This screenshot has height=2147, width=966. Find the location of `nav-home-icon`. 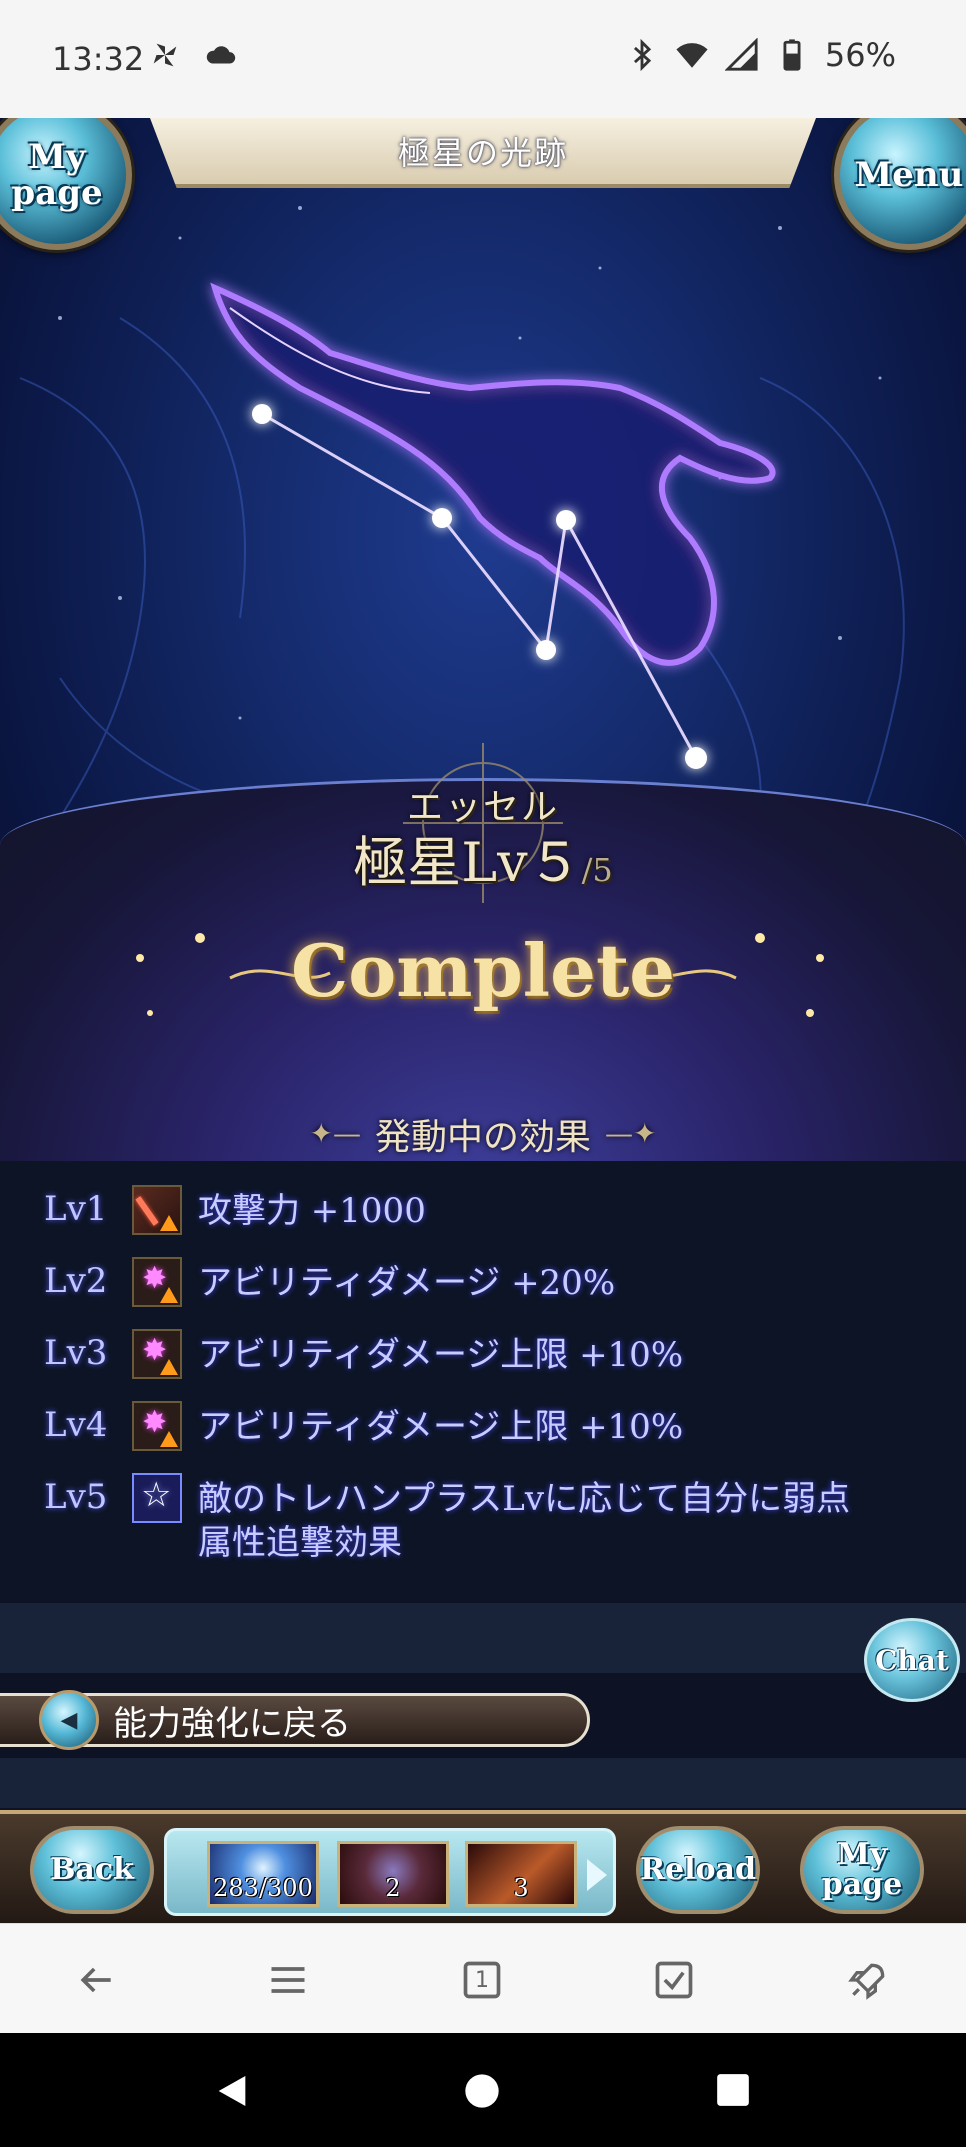

nav-home-icon is located at coordinates (482, 2091).